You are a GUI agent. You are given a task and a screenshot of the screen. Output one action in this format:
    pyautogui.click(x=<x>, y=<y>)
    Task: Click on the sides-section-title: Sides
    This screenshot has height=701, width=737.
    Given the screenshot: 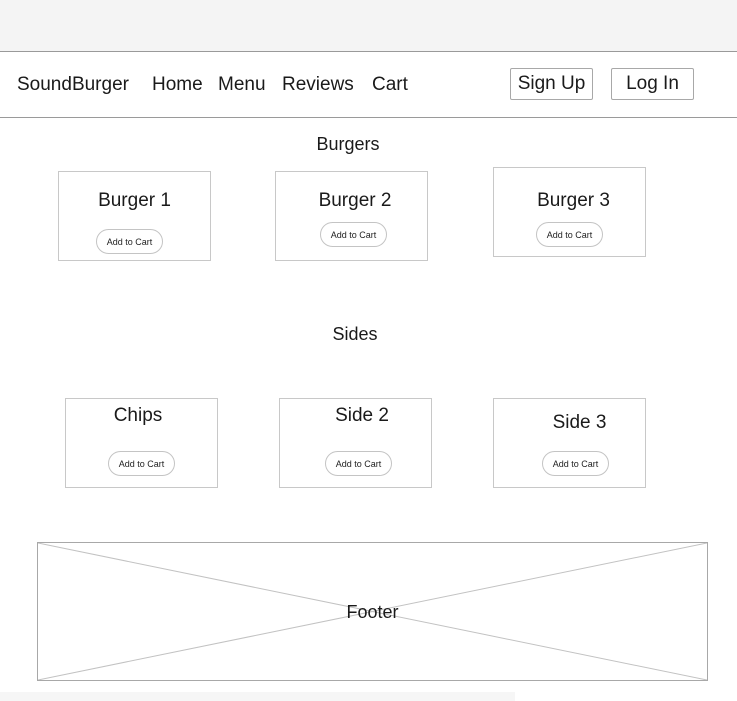 What is the action you would take?
    pyautogui.click(x=355, y=334)
    